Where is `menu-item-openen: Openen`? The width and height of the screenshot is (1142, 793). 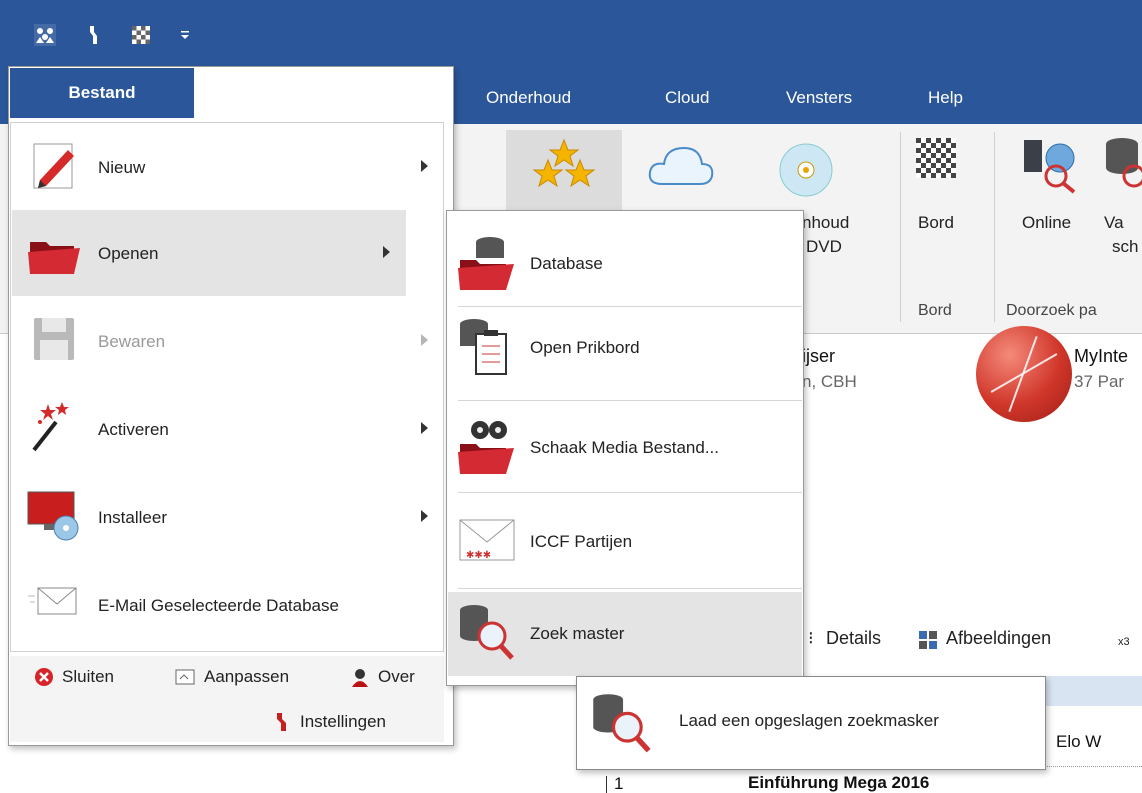 menu-item-openen: Openen is located at coordinates (209, 253).